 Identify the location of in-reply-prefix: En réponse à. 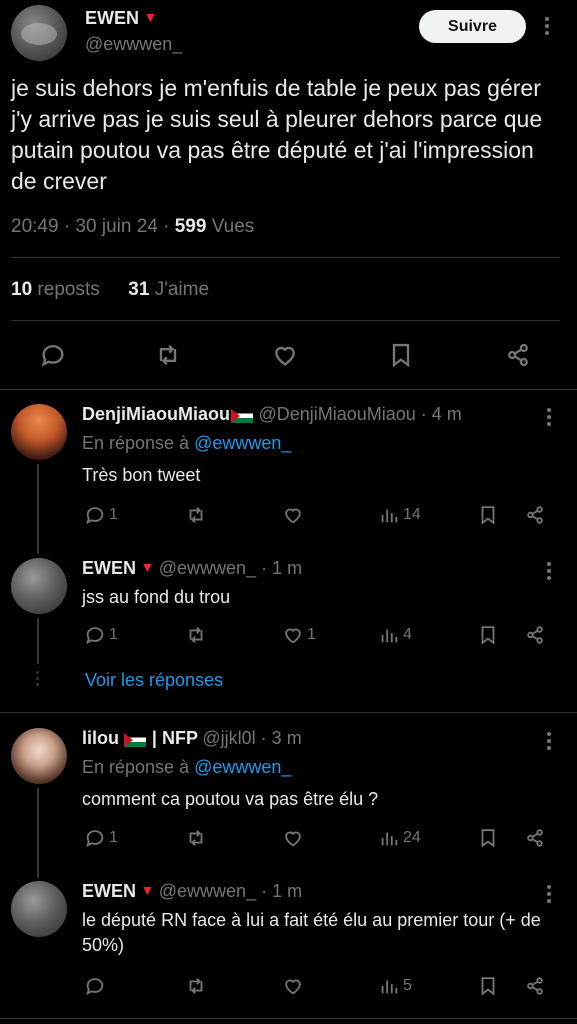
(138, 443).